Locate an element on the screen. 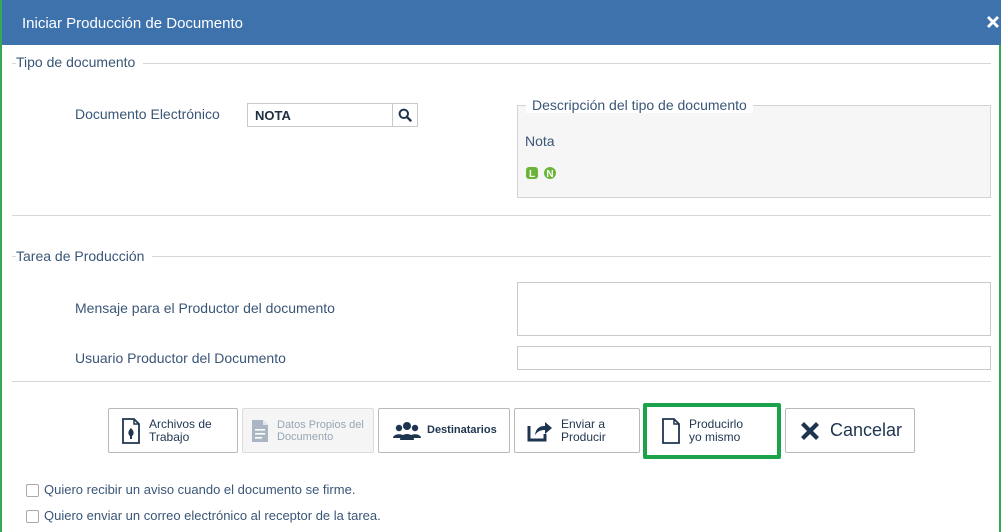 The image size is (1001, 532). enviar-producir-button: Enviar a Producir is located at coordinates (577, 430).